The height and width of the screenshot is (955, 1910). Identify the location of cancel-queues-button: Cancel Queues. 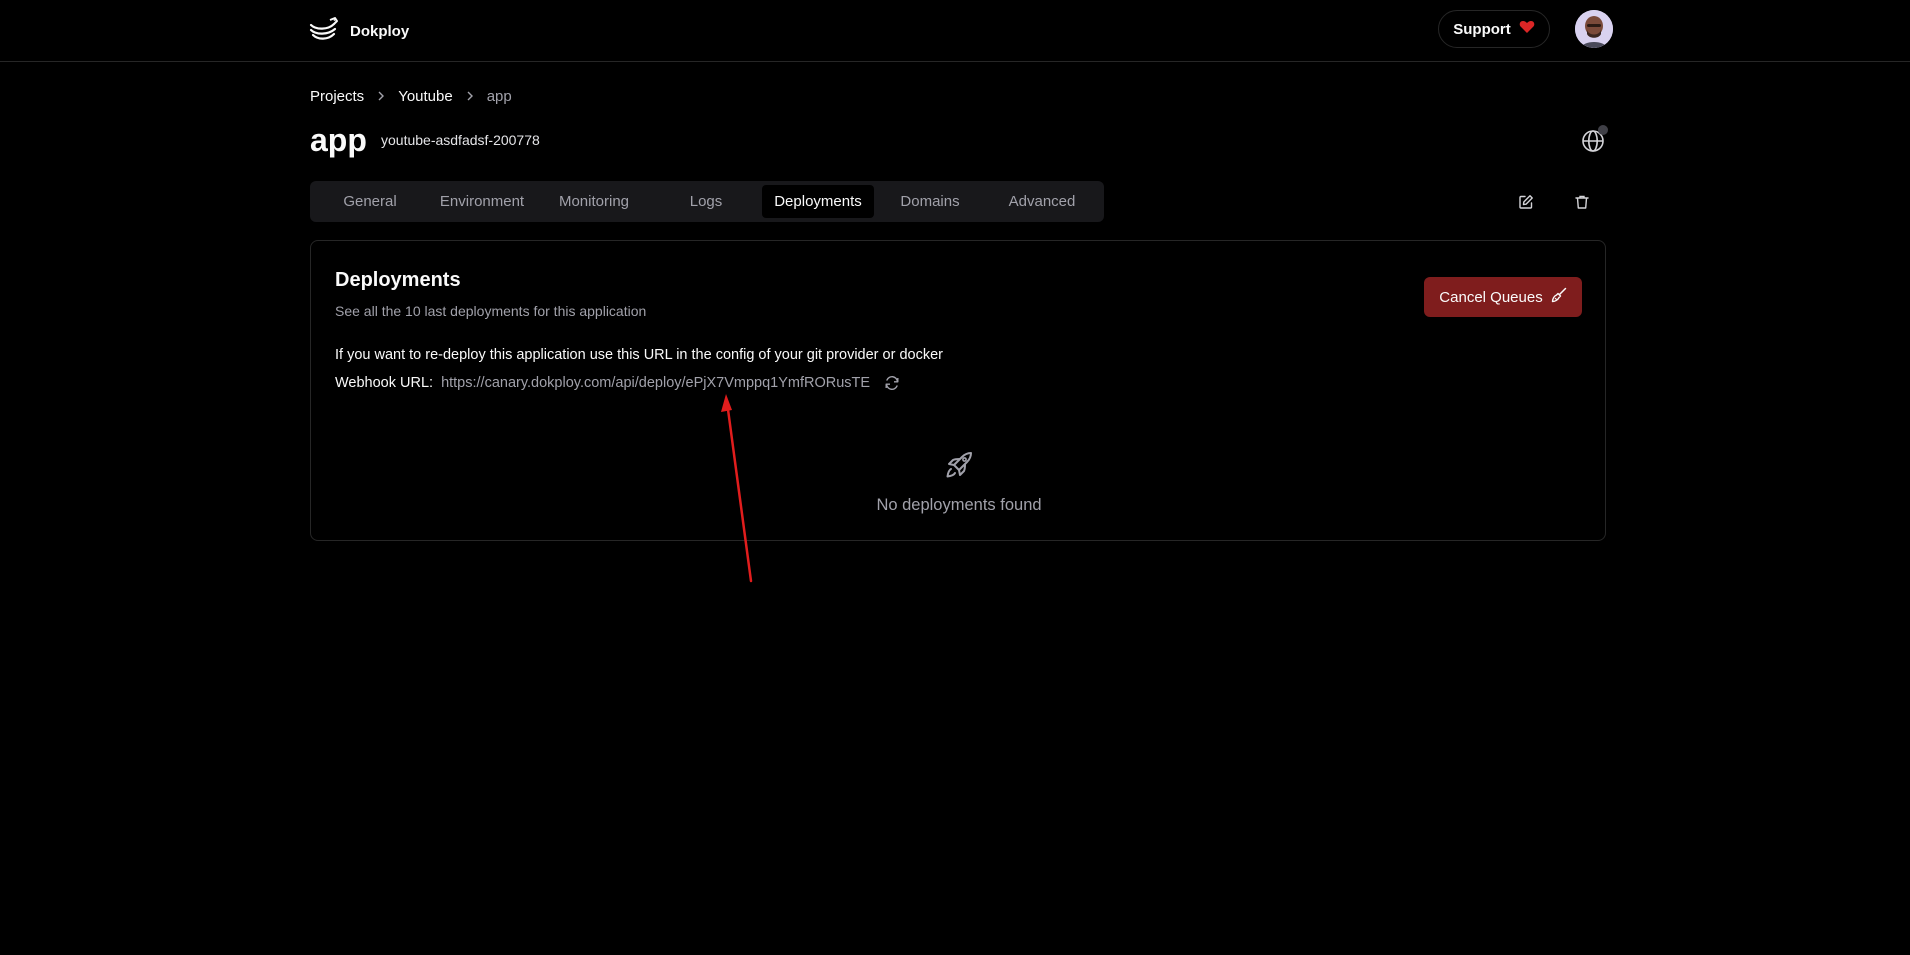
(1503, 297).